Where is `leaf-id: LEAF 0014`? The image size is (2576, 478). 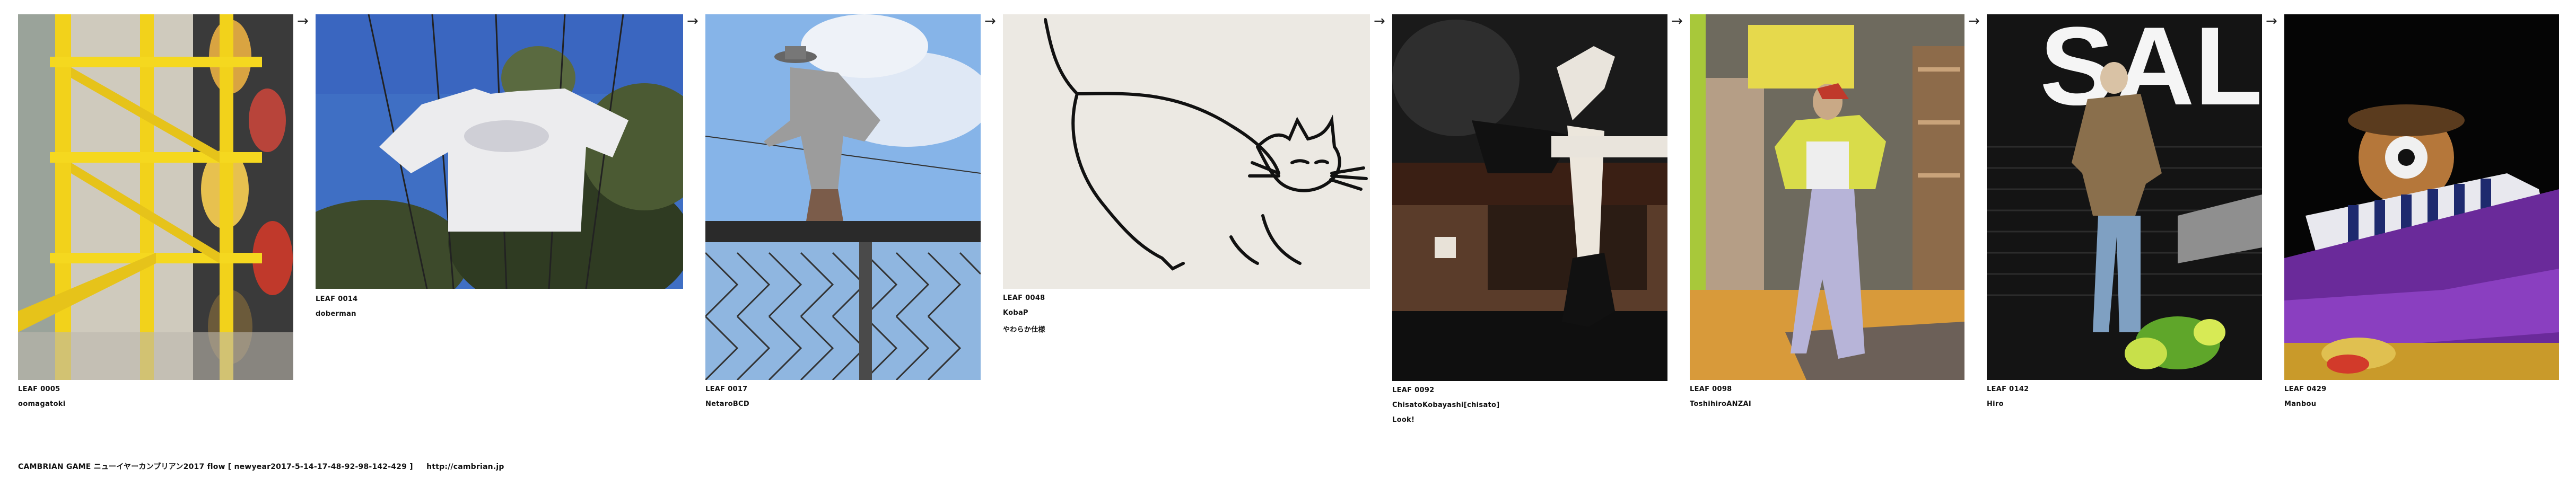
leaf-id: LEAF 0014 is located at coordinates (337, 299).